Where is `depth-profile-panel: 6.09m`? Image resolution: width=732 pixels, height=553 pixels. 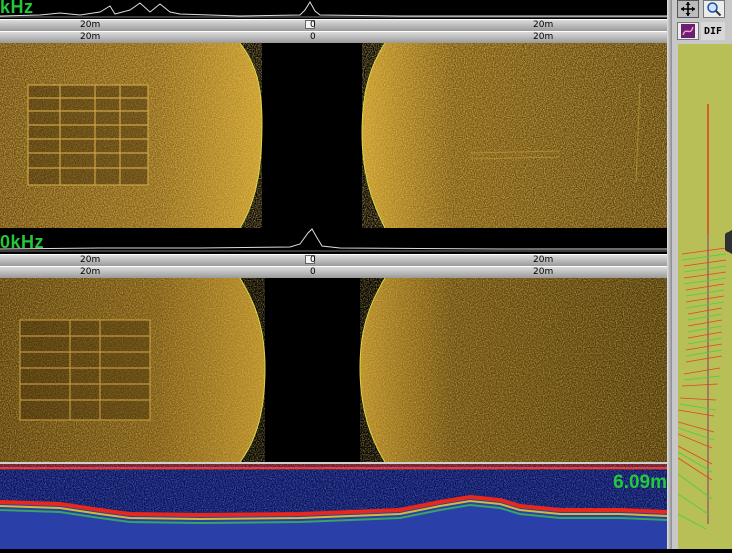
depth-profile-panel: 6.09m is located at coordinates (334, 505).